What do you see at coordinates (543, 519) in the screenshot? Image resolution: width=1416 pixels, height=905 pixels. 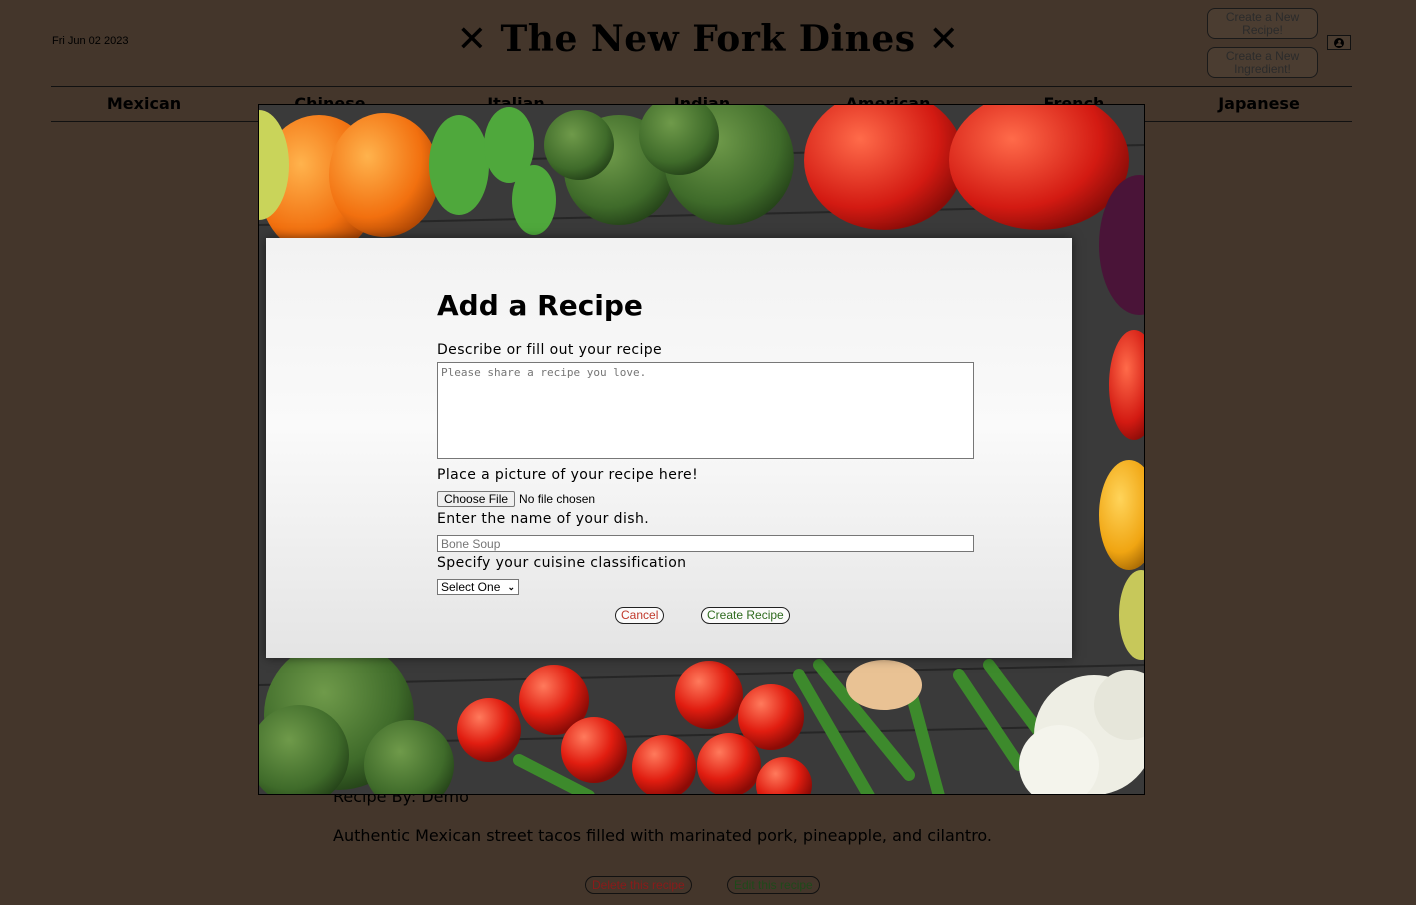 I see `dish-name-label: Enter the name of your dish.` at bounding box center [543, 519].